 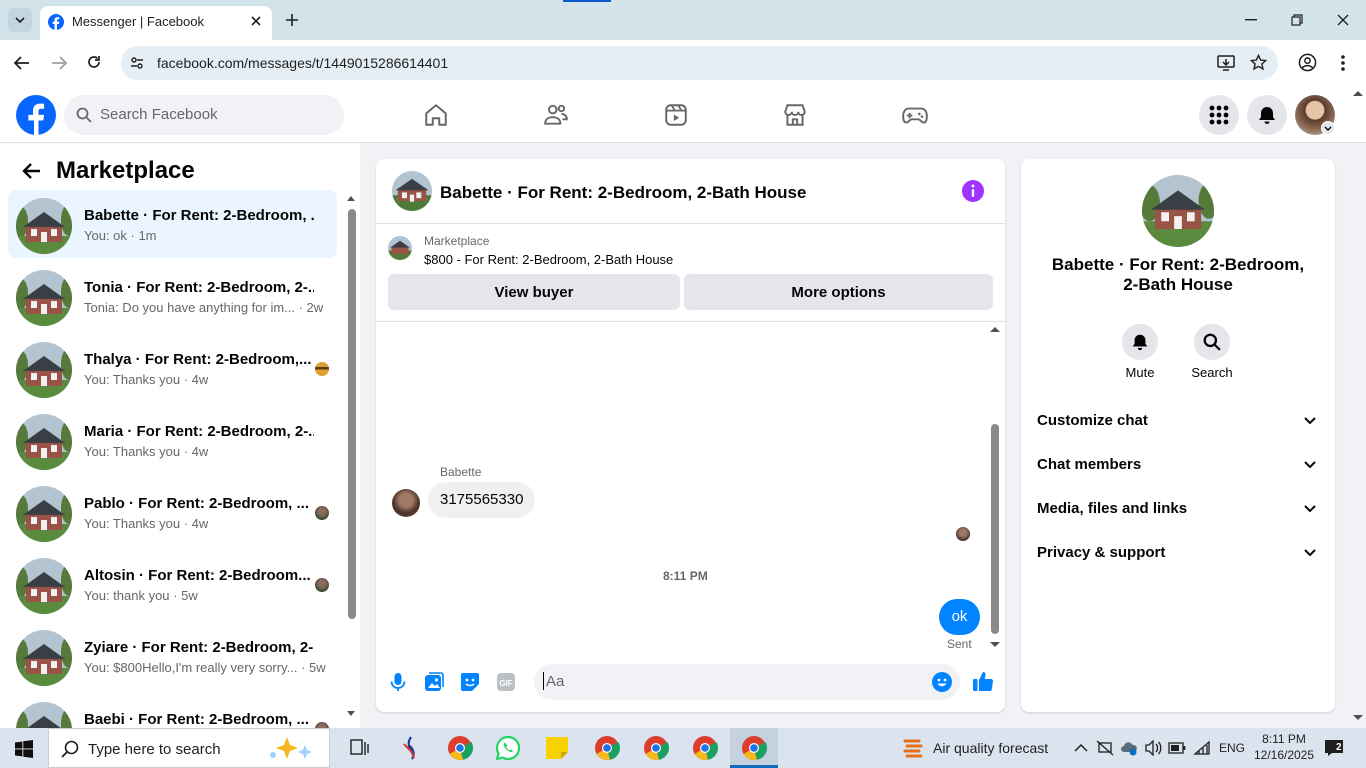 I want to click on more-options-button: More options, so click(x=838, y=292).